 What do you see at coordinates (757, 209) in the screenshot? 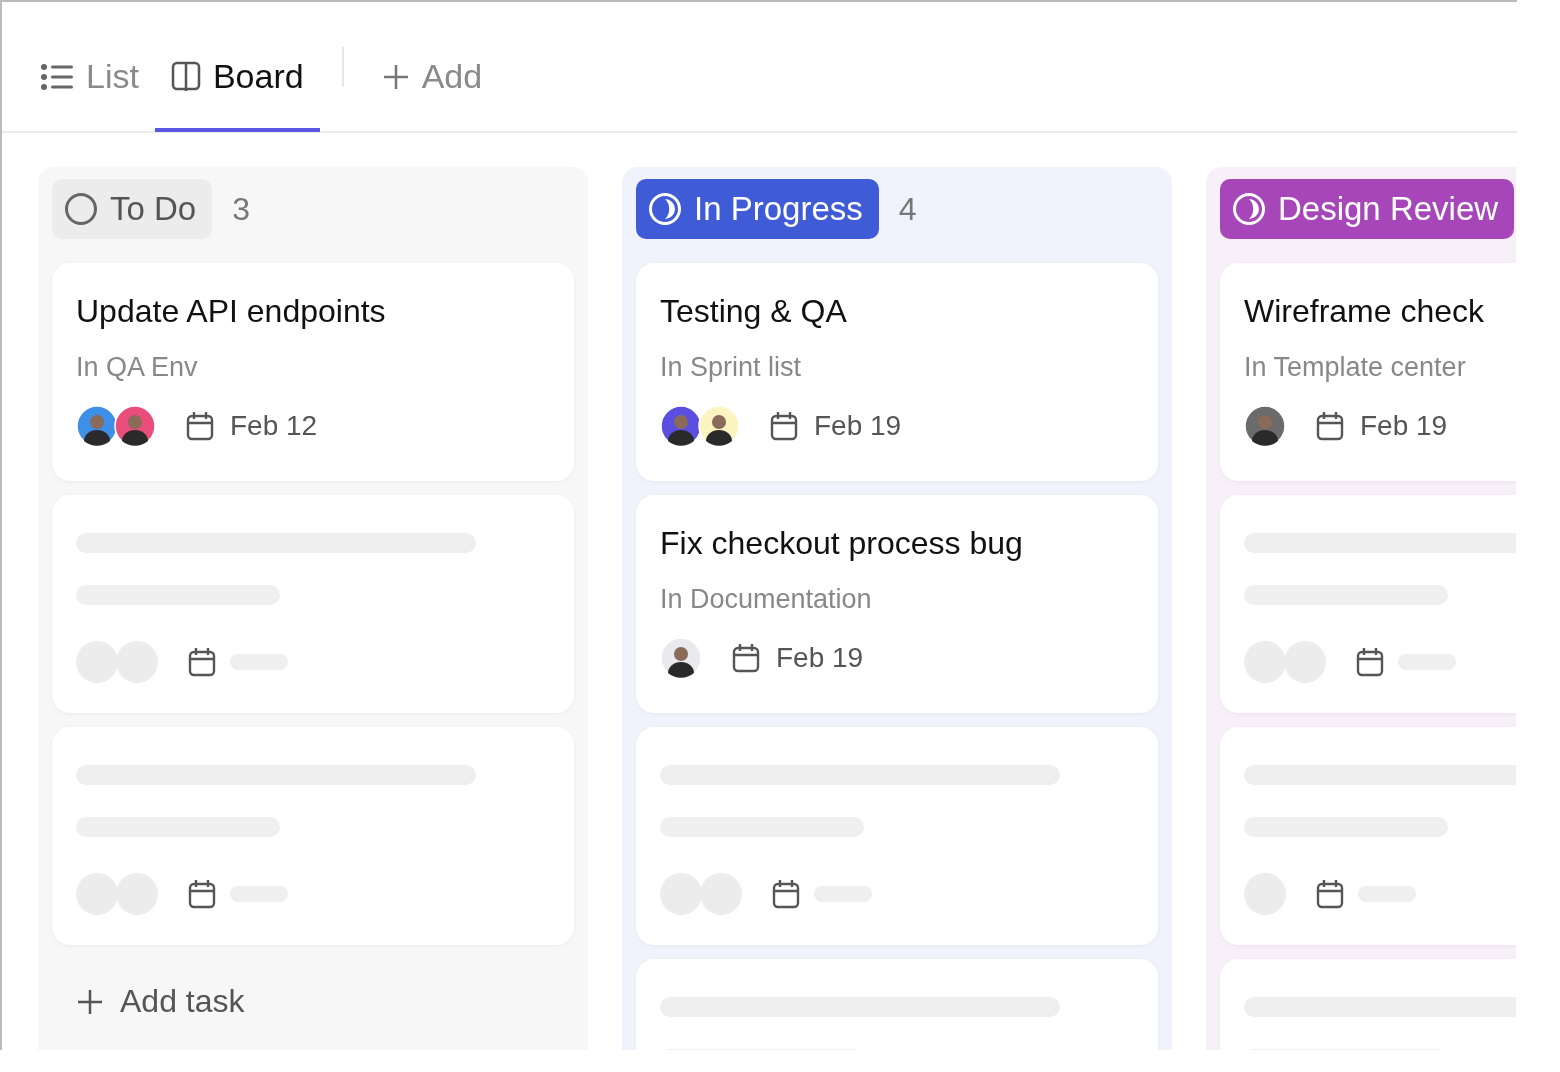
I see `status-chip: In Progress` at bounding box center [757, 209].